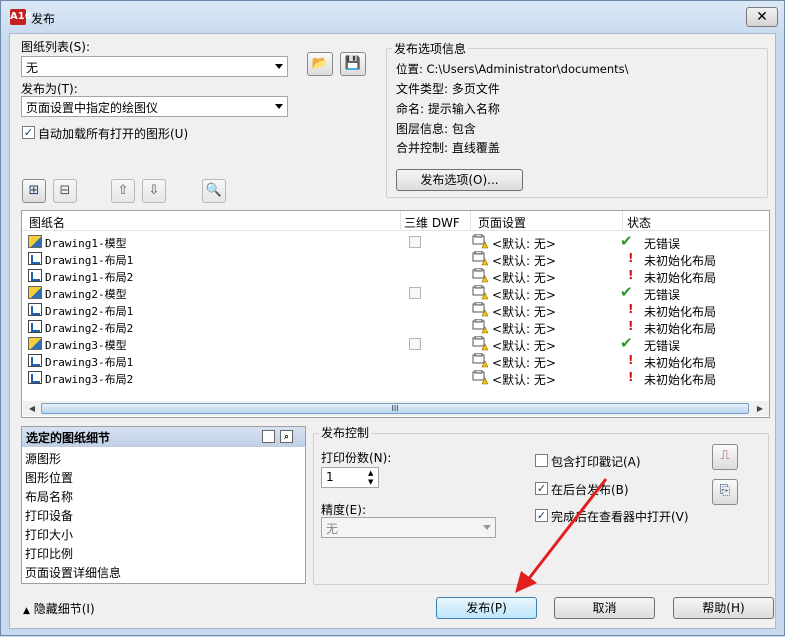  I want to click on annotation-arrow, so click(561, 535).